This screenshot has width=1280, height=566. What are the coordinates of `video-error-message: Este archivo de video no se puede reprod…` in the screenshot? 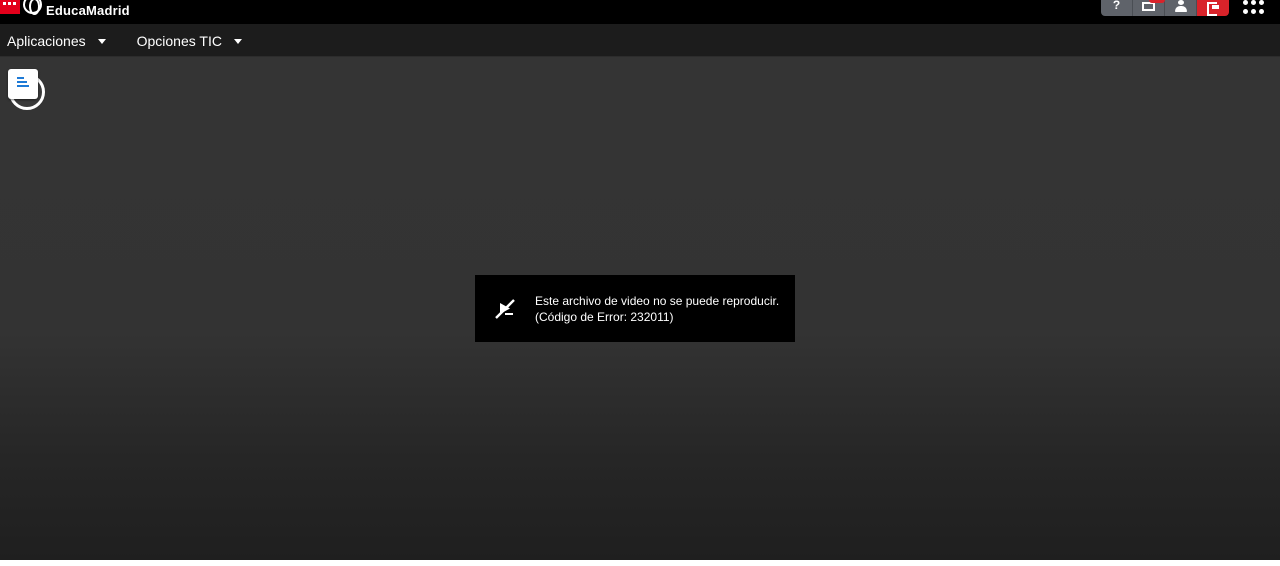 It's located at (635, 308).